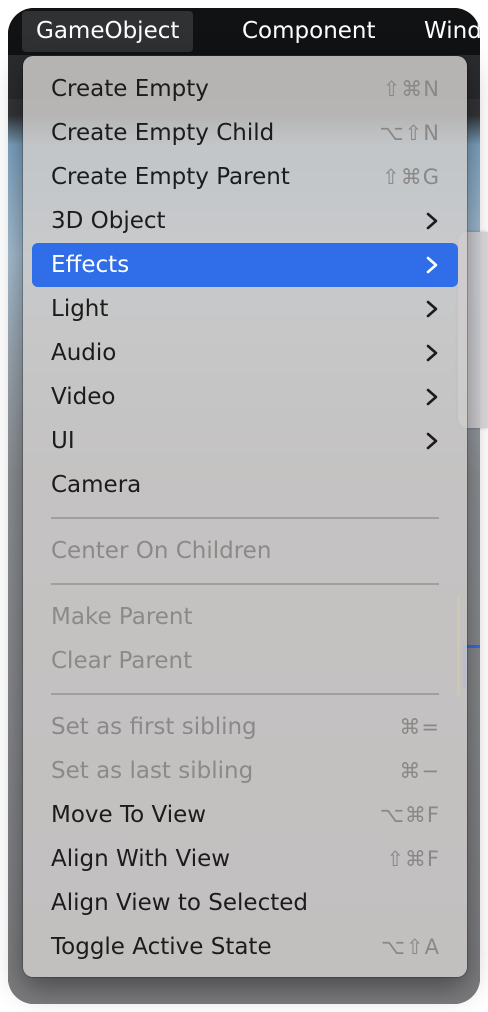 Image resolution: width=488 pixels, height=1012 pixels. What do you see at coordinates (245, 859) in the screenshot?
I see `menu-item-align-with-view: Align With View ⇧⌘F` at bounding box center [245, 859].